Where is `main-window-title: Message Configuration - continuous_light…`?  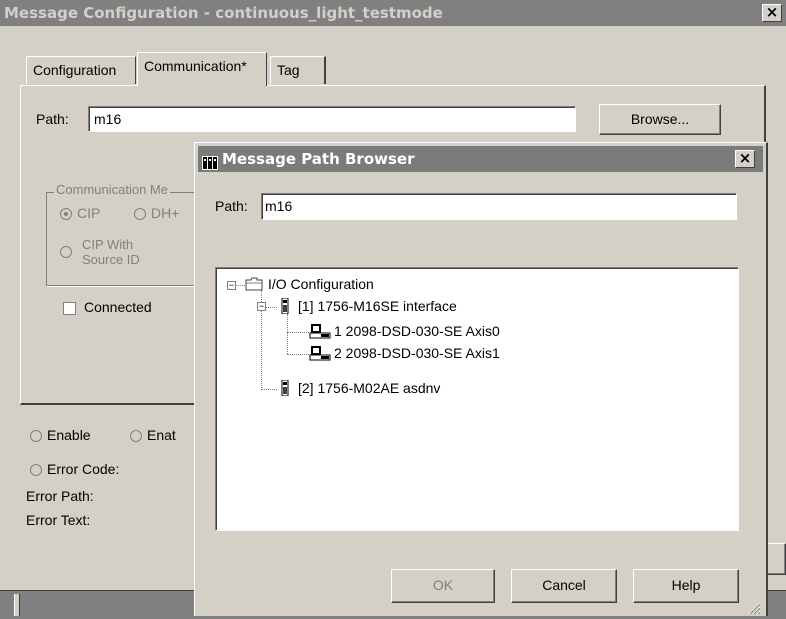
main-window-title: Message Configuration - continuous_light… is located at coordinates (223, 13).